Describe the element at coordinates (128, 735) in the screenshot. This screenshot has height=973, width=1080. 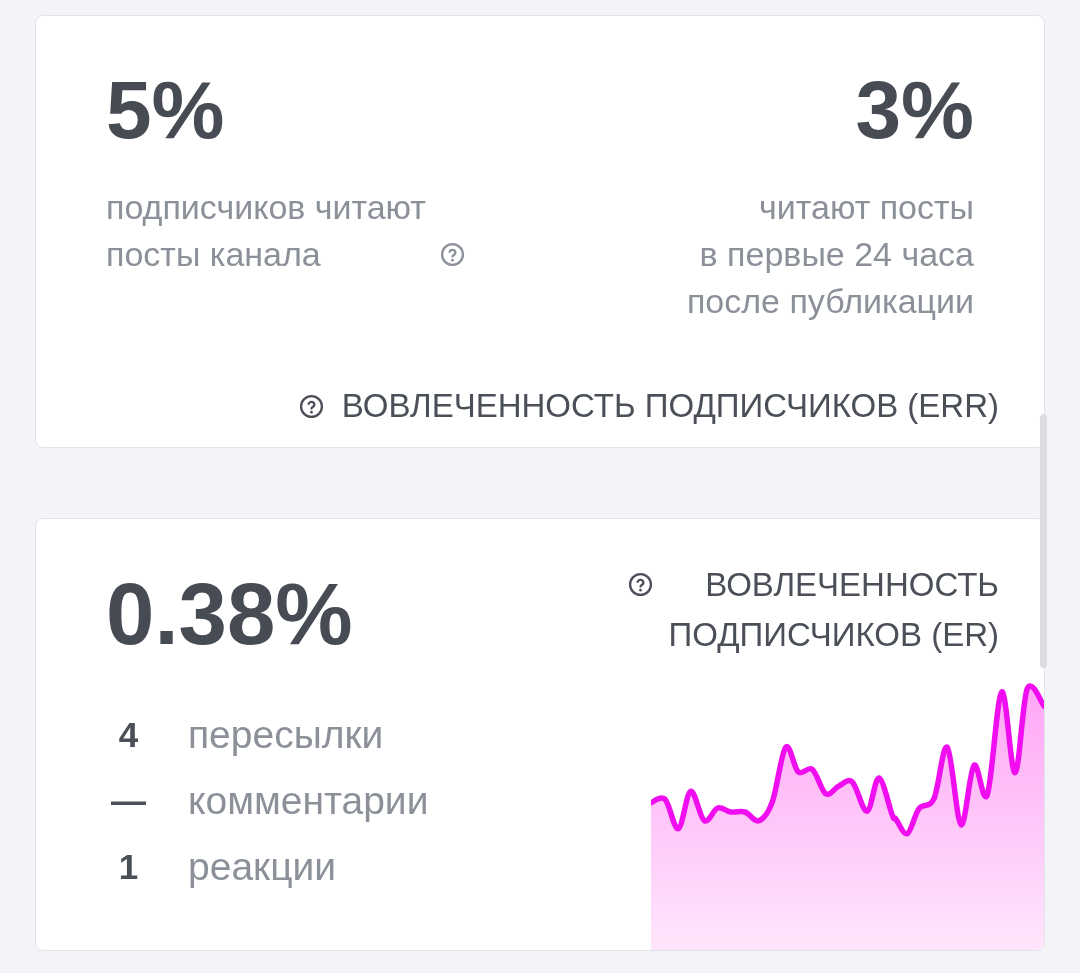
I see `metric-count: 4` at that location.